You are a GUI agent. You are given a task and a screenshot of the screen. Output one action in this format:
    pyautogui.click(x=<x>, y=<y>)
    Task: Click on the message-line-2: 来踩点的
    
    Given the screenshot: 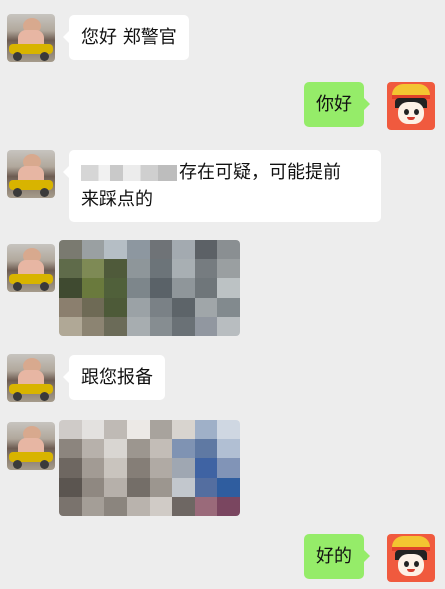 What is the action you would take?
    pyautogui.click(x=117, y=199)
    